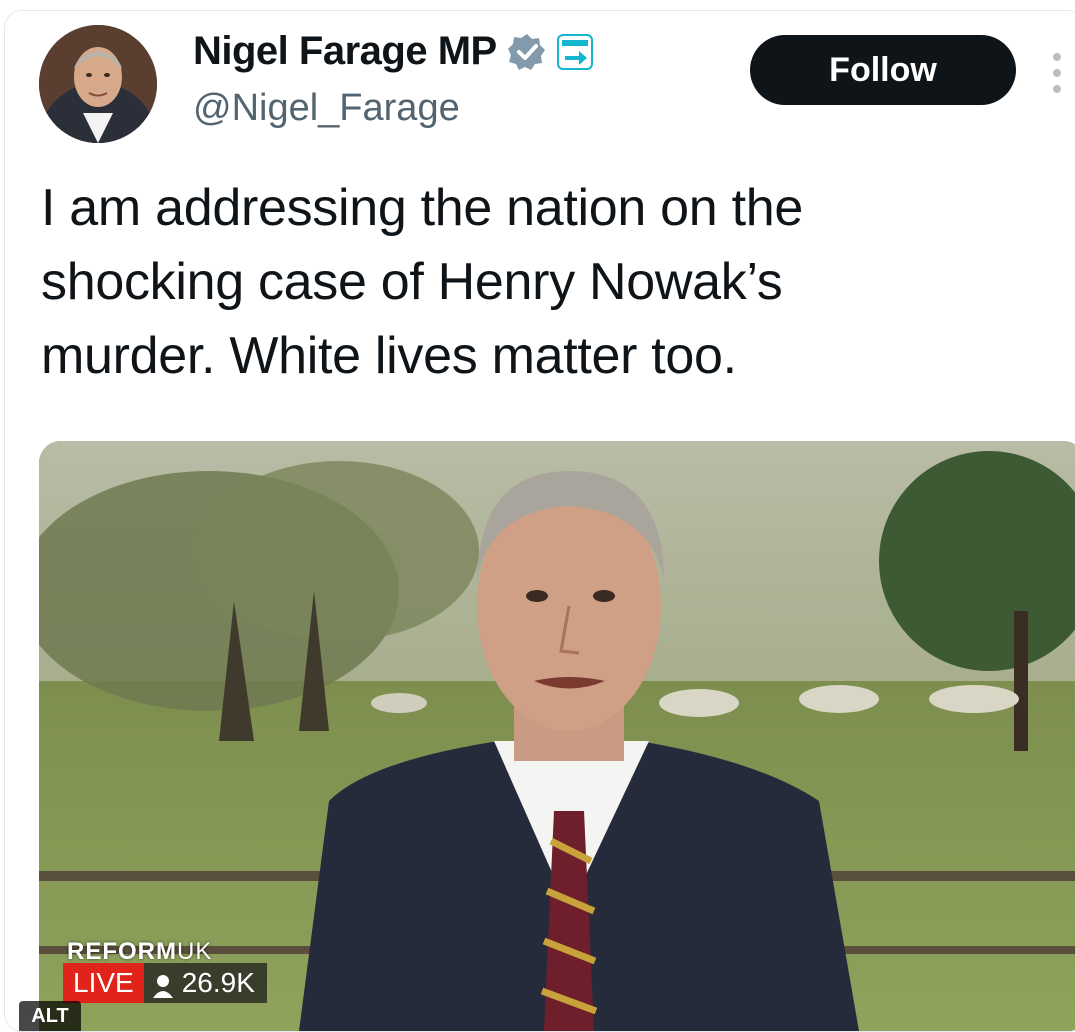 This screenshot has width=1075, height=1032. What do you see at coordinates (218, 982) in the screenshot?
I see `viewer-count-text: 26.9K` at bounding box center [218, 982].